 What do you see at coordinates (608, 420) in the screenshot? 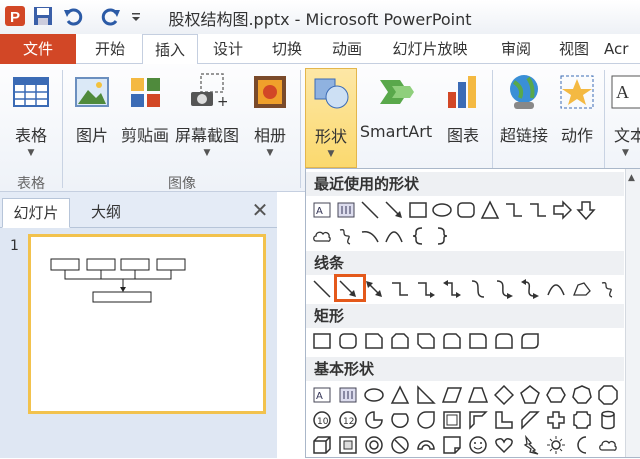
I see `can-shape-icon` at bounding box center [608, 420].